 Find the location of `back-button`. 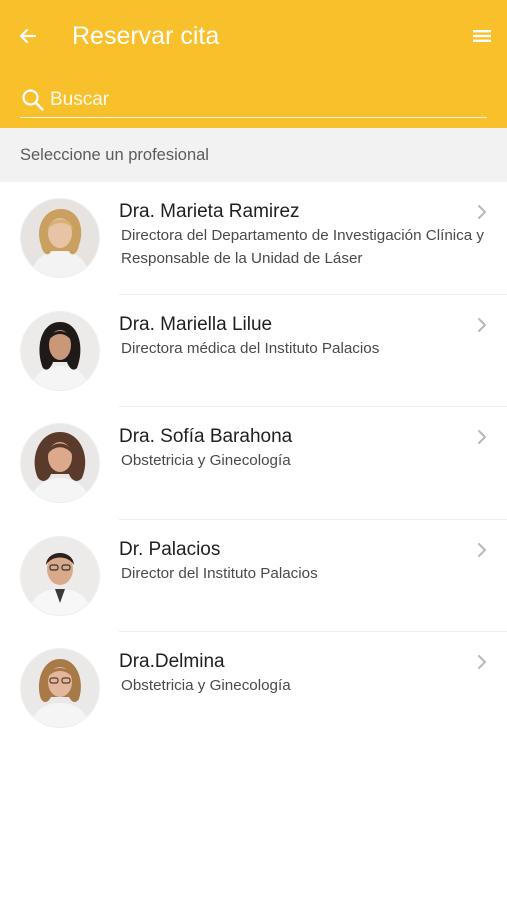

back-button is located at coordinates (28, 36).